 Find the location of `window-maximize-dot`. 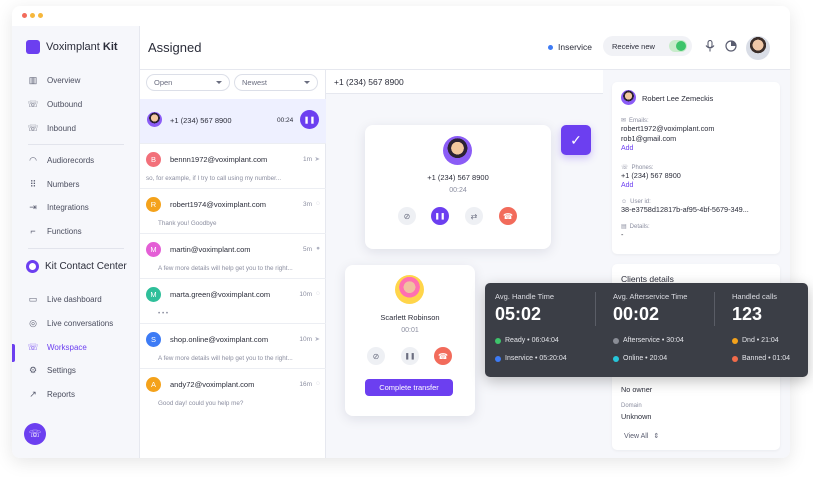

window-maximize-dot is located at coordinates (40, 15).